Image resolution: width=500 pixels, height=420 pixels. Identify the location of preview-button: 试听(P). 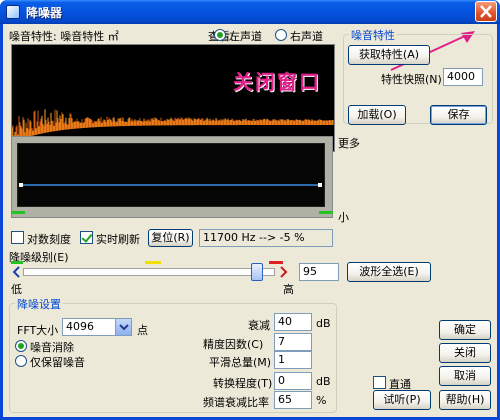
(402, 400).